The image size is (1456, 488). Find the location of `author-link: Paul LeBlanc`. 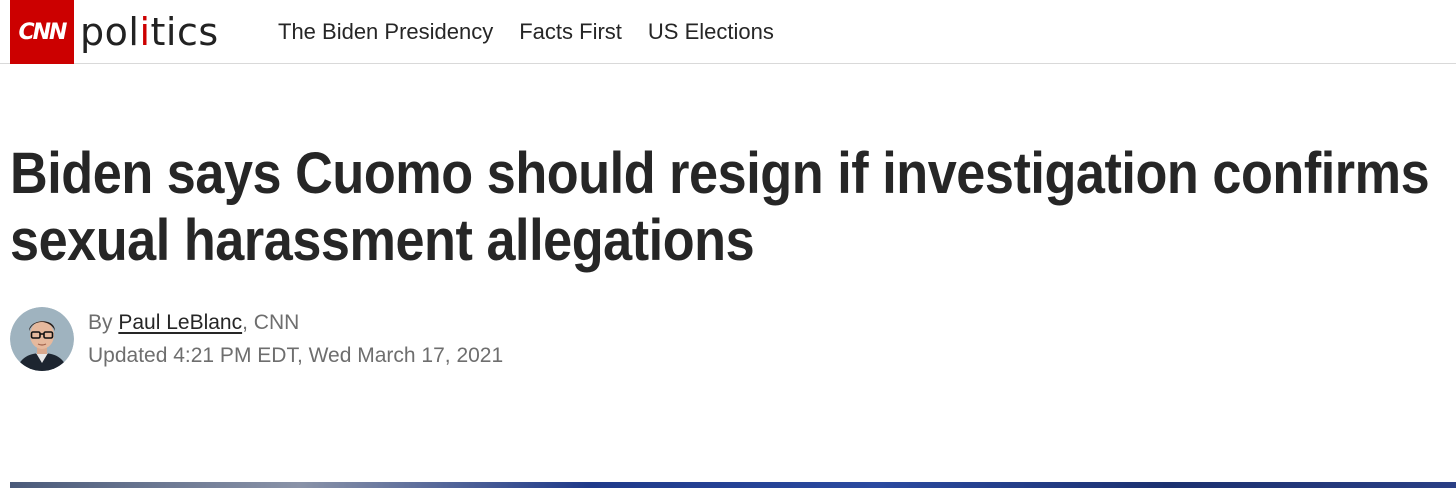

author-link: Paul LeBlanc is located at coordinates (180, 322).